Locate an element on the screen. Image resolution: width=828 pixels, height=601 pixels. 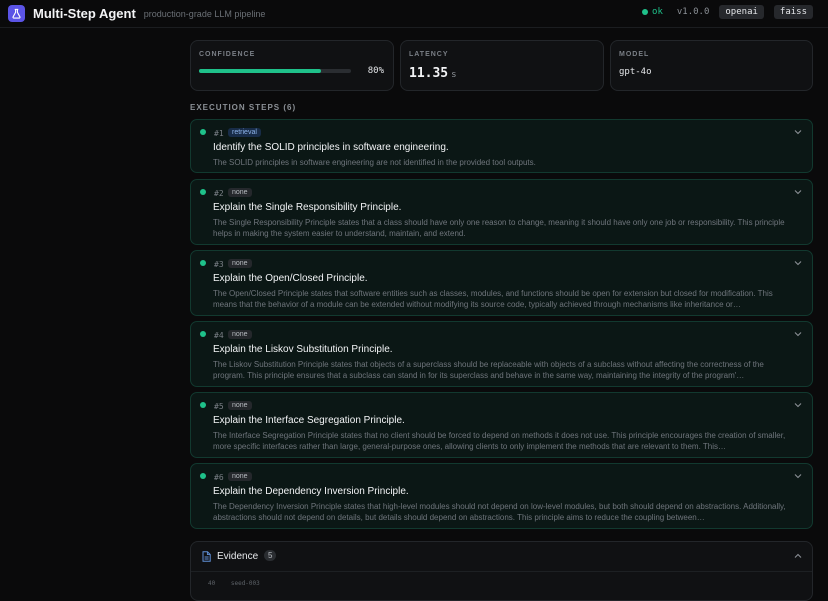
evidence-row: 40 seed-003 is located at coordinates (240, 583).